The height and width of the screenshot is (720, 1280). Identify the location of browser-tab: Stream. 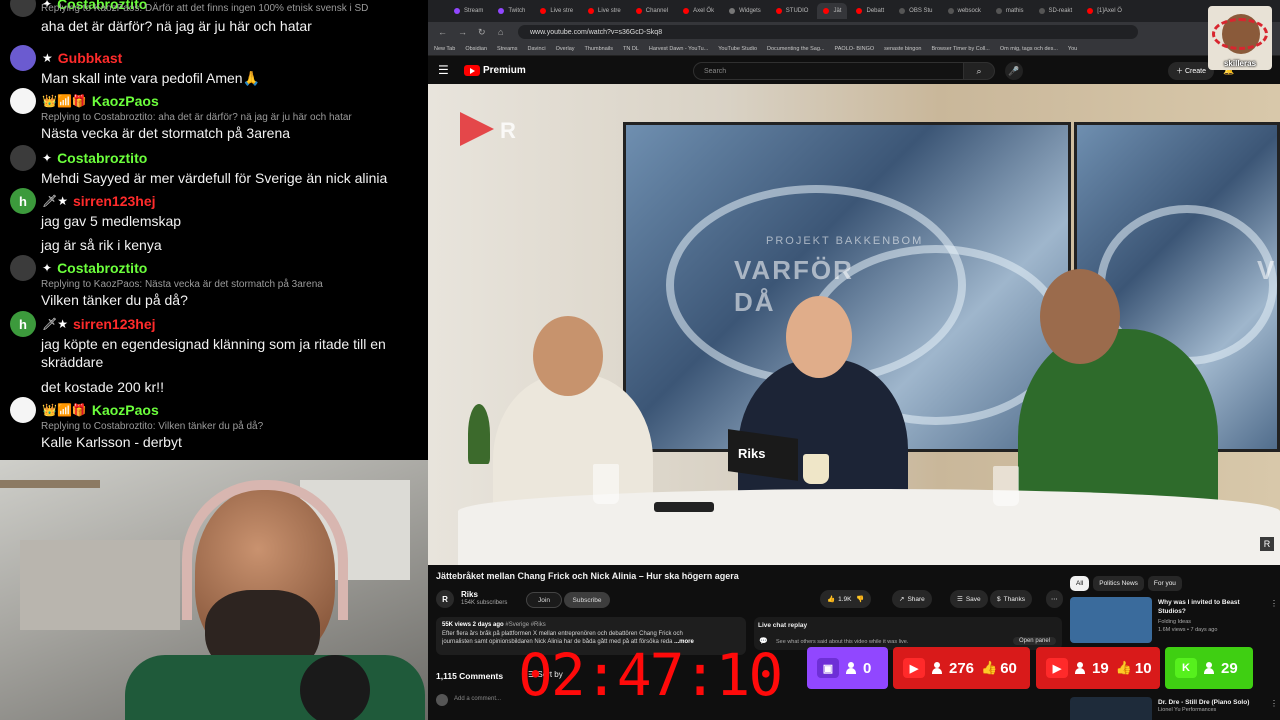
(468, 11).